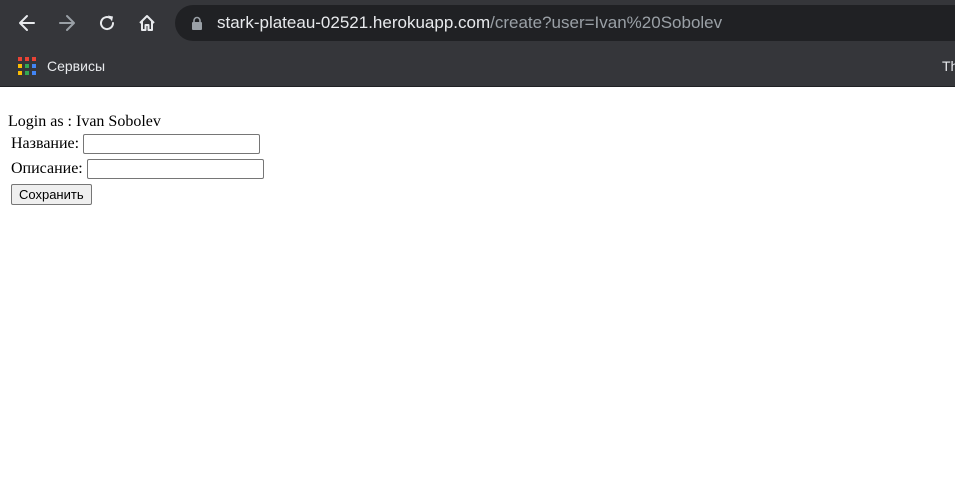 This screenshot has width=955, height=478. I want to click on home-icon, so click(147, 23).